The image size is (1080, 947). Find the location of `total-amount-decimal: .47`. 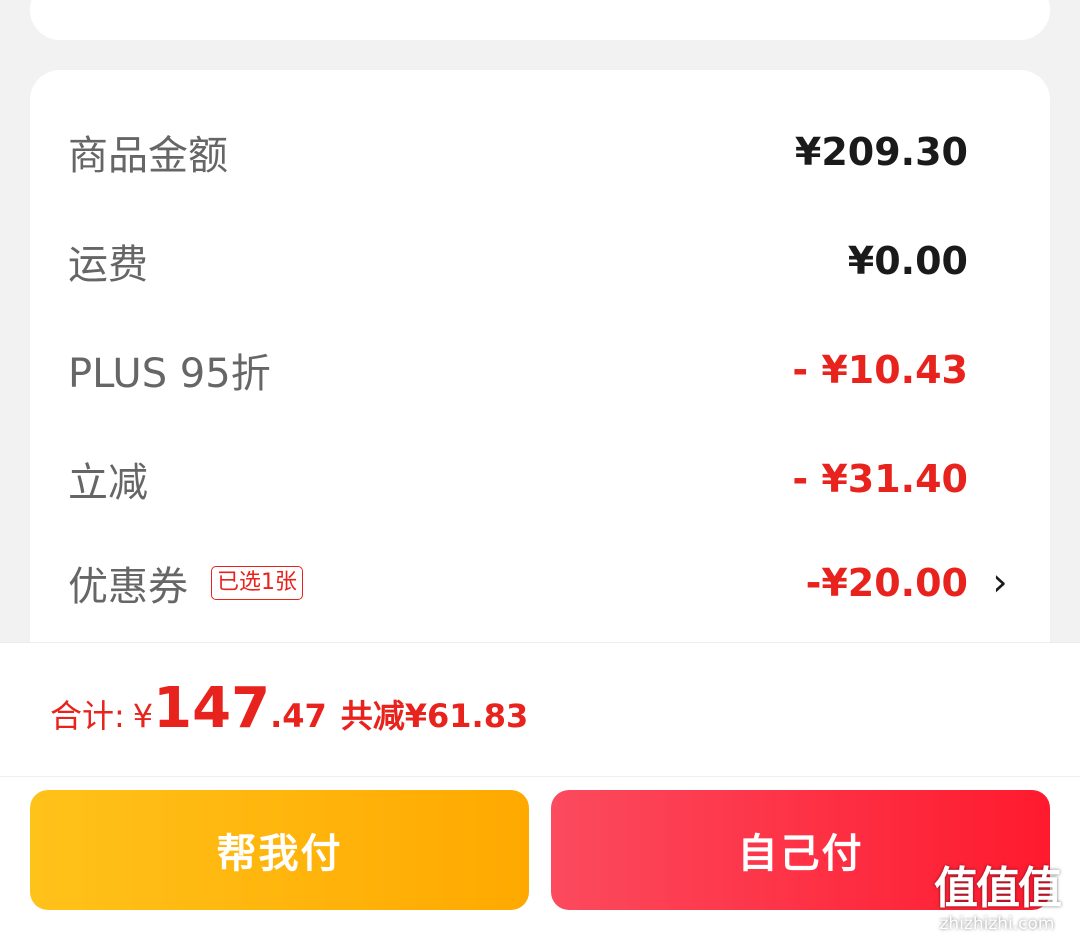

total-amount-decimal: .47 is located at coordinates (298, 716).